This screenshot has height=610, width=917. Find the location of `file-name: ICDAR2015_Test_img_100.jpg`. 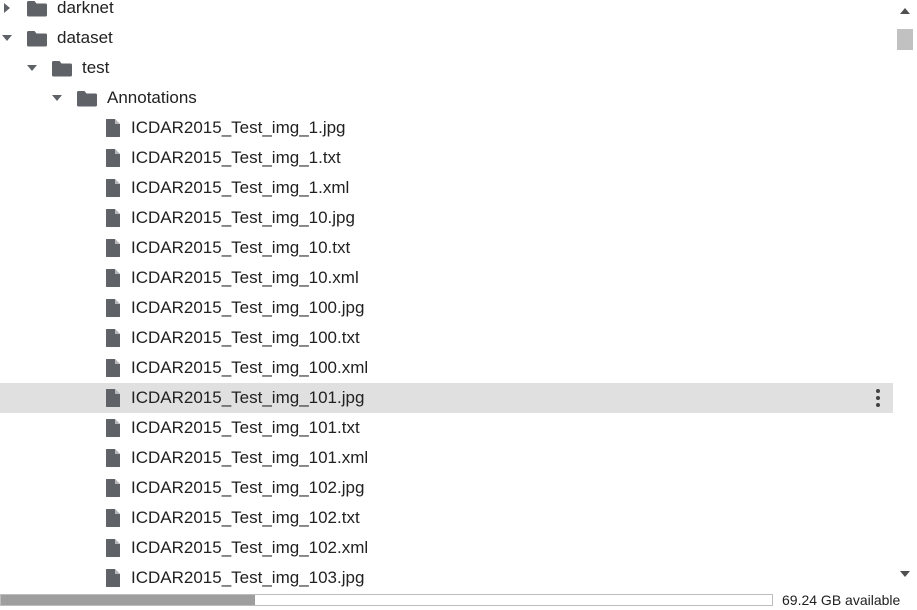

file-name: ICDAR2015_Test_img_100.jpg is located at coordinates (248, 307).